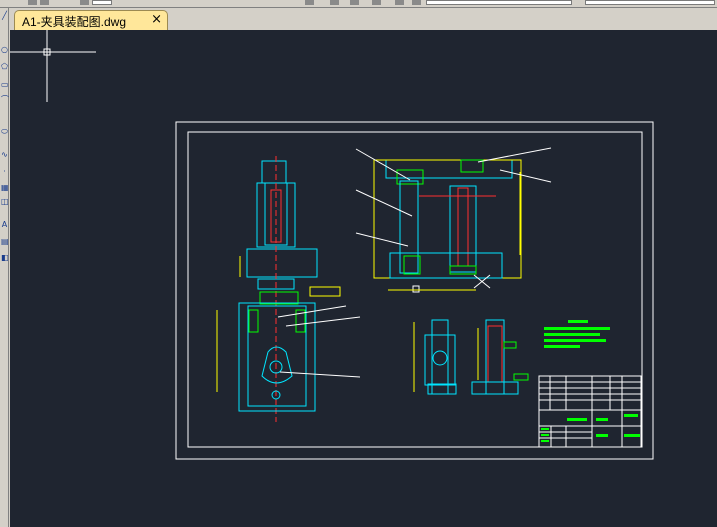 The height and width of the screenshot is (527, 717). Describe the element at coordinates (84, 2) in the screenshot. I see `print-icon` at that location.